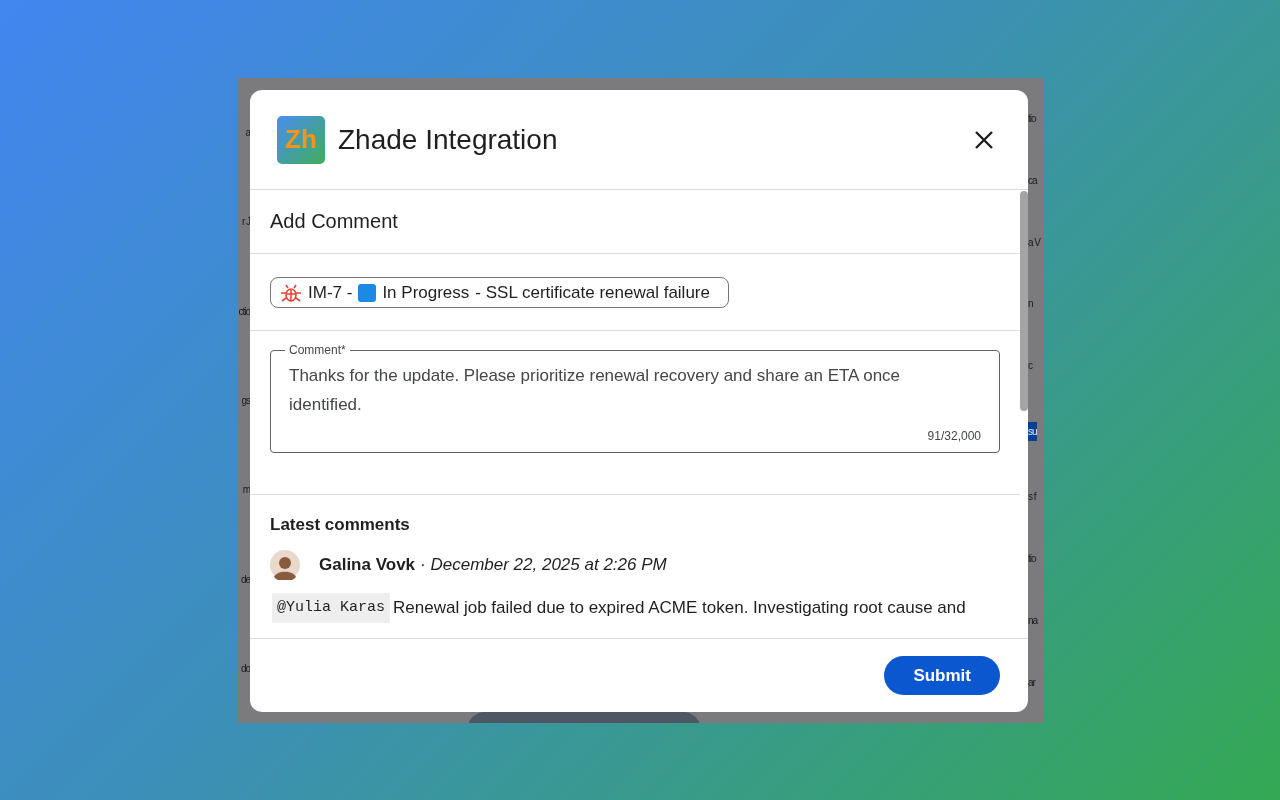 The image size is (1280, 800). I want to click on text-fragment: m, so click(246, 490).